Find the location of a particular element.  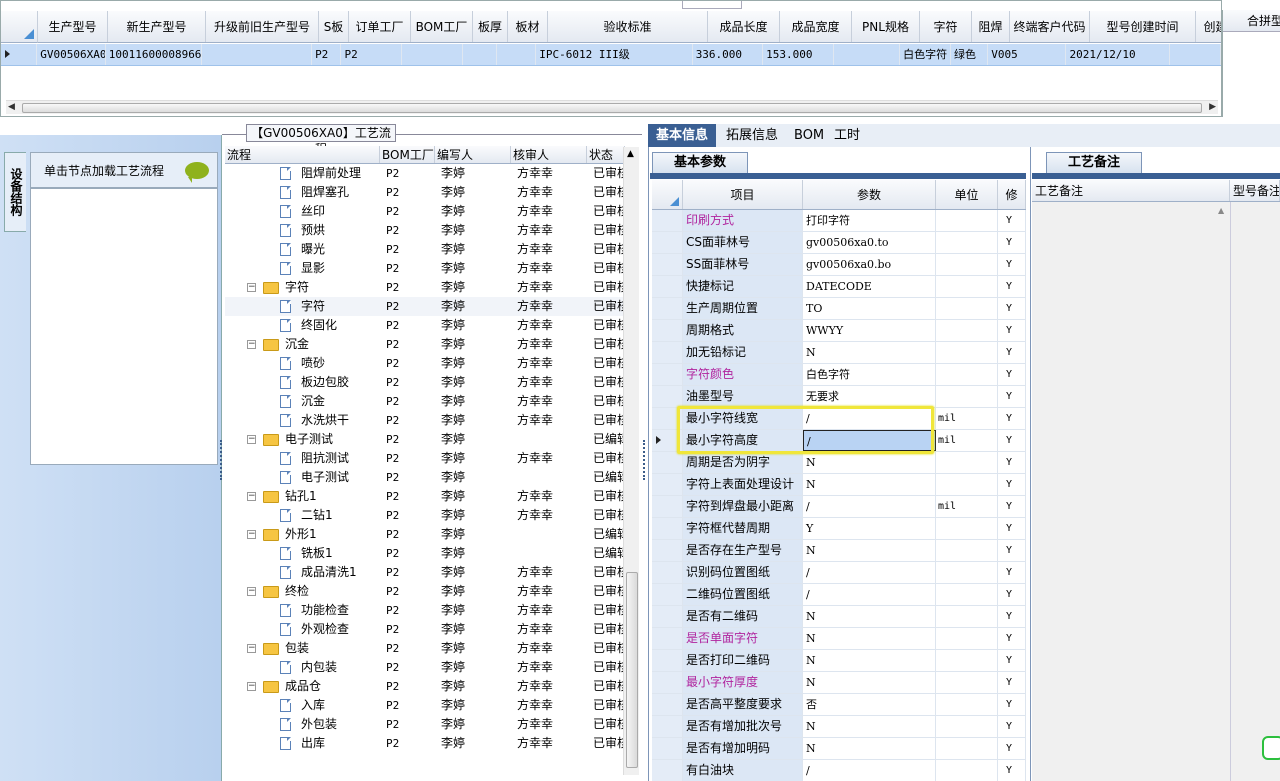

param-value: Y is located at coordinates (869, 528).